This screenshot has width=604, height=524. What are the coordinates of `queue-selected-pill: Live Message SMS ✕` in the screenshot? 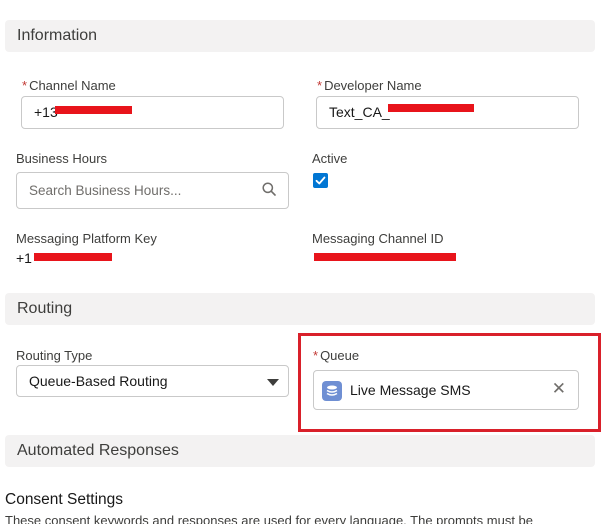 It's located at (446, 390).